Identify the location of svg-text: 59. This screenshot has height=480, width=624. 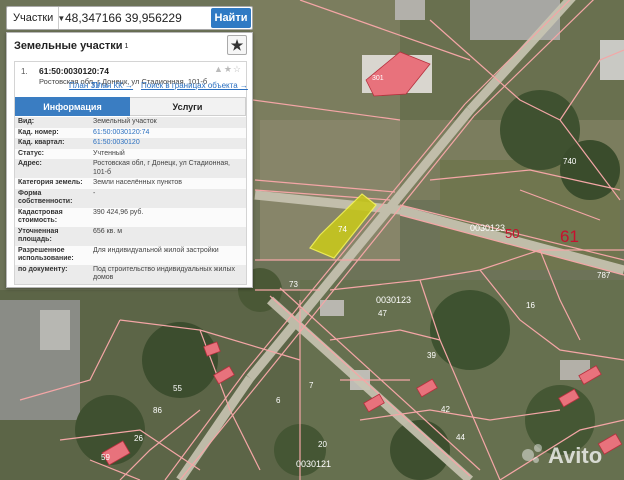
(105, 457).